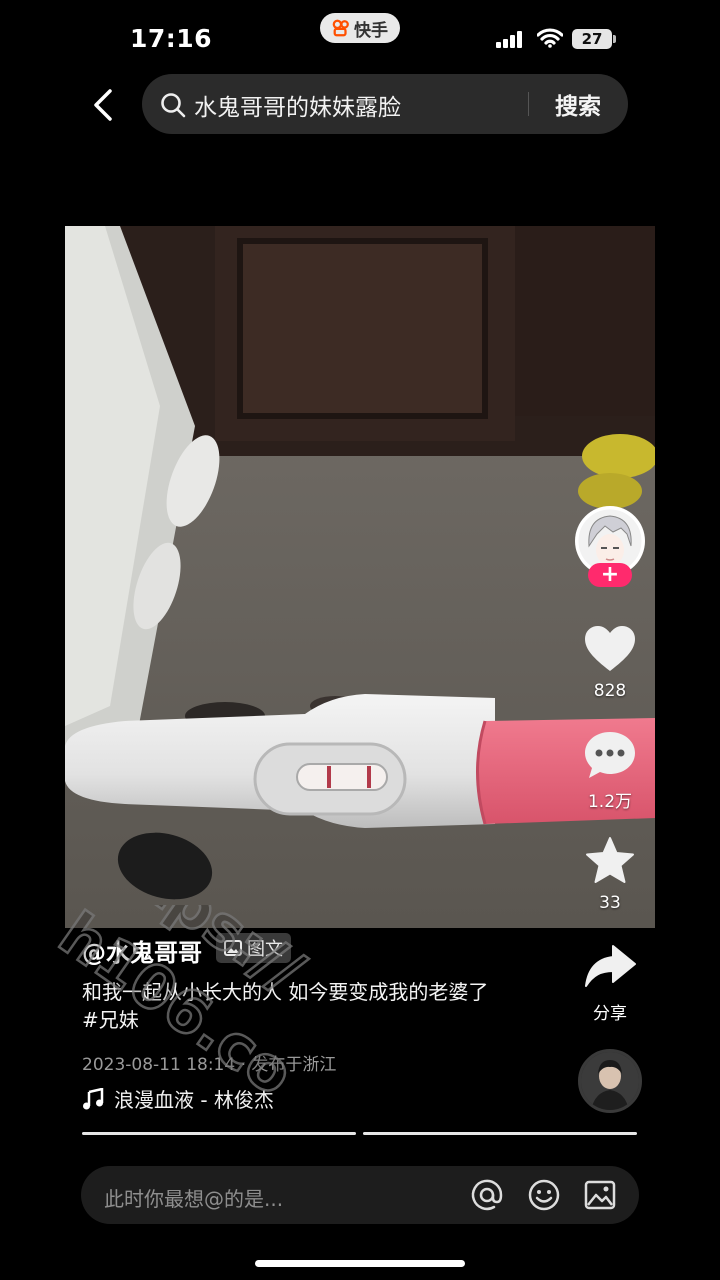 Image resolution: width=720 pixels, height=1280 pixels. What do you see at coordinates (610, 691) in the screenshot?
I see `like-count: 828` at bounding box center [610, 691].